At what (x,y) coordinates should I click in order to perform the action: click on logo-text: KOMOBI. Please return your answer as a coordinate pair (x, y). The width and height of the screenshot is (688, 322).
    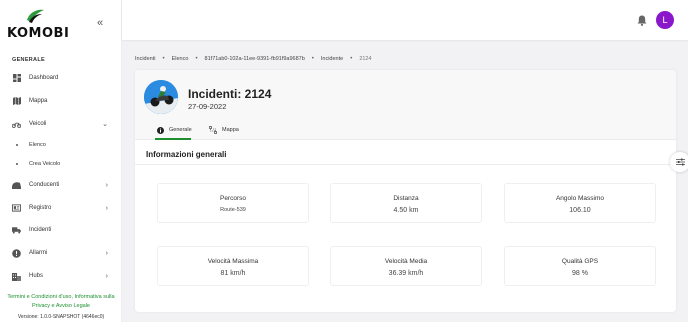
    Looking at the image, I should click on (38, 33).